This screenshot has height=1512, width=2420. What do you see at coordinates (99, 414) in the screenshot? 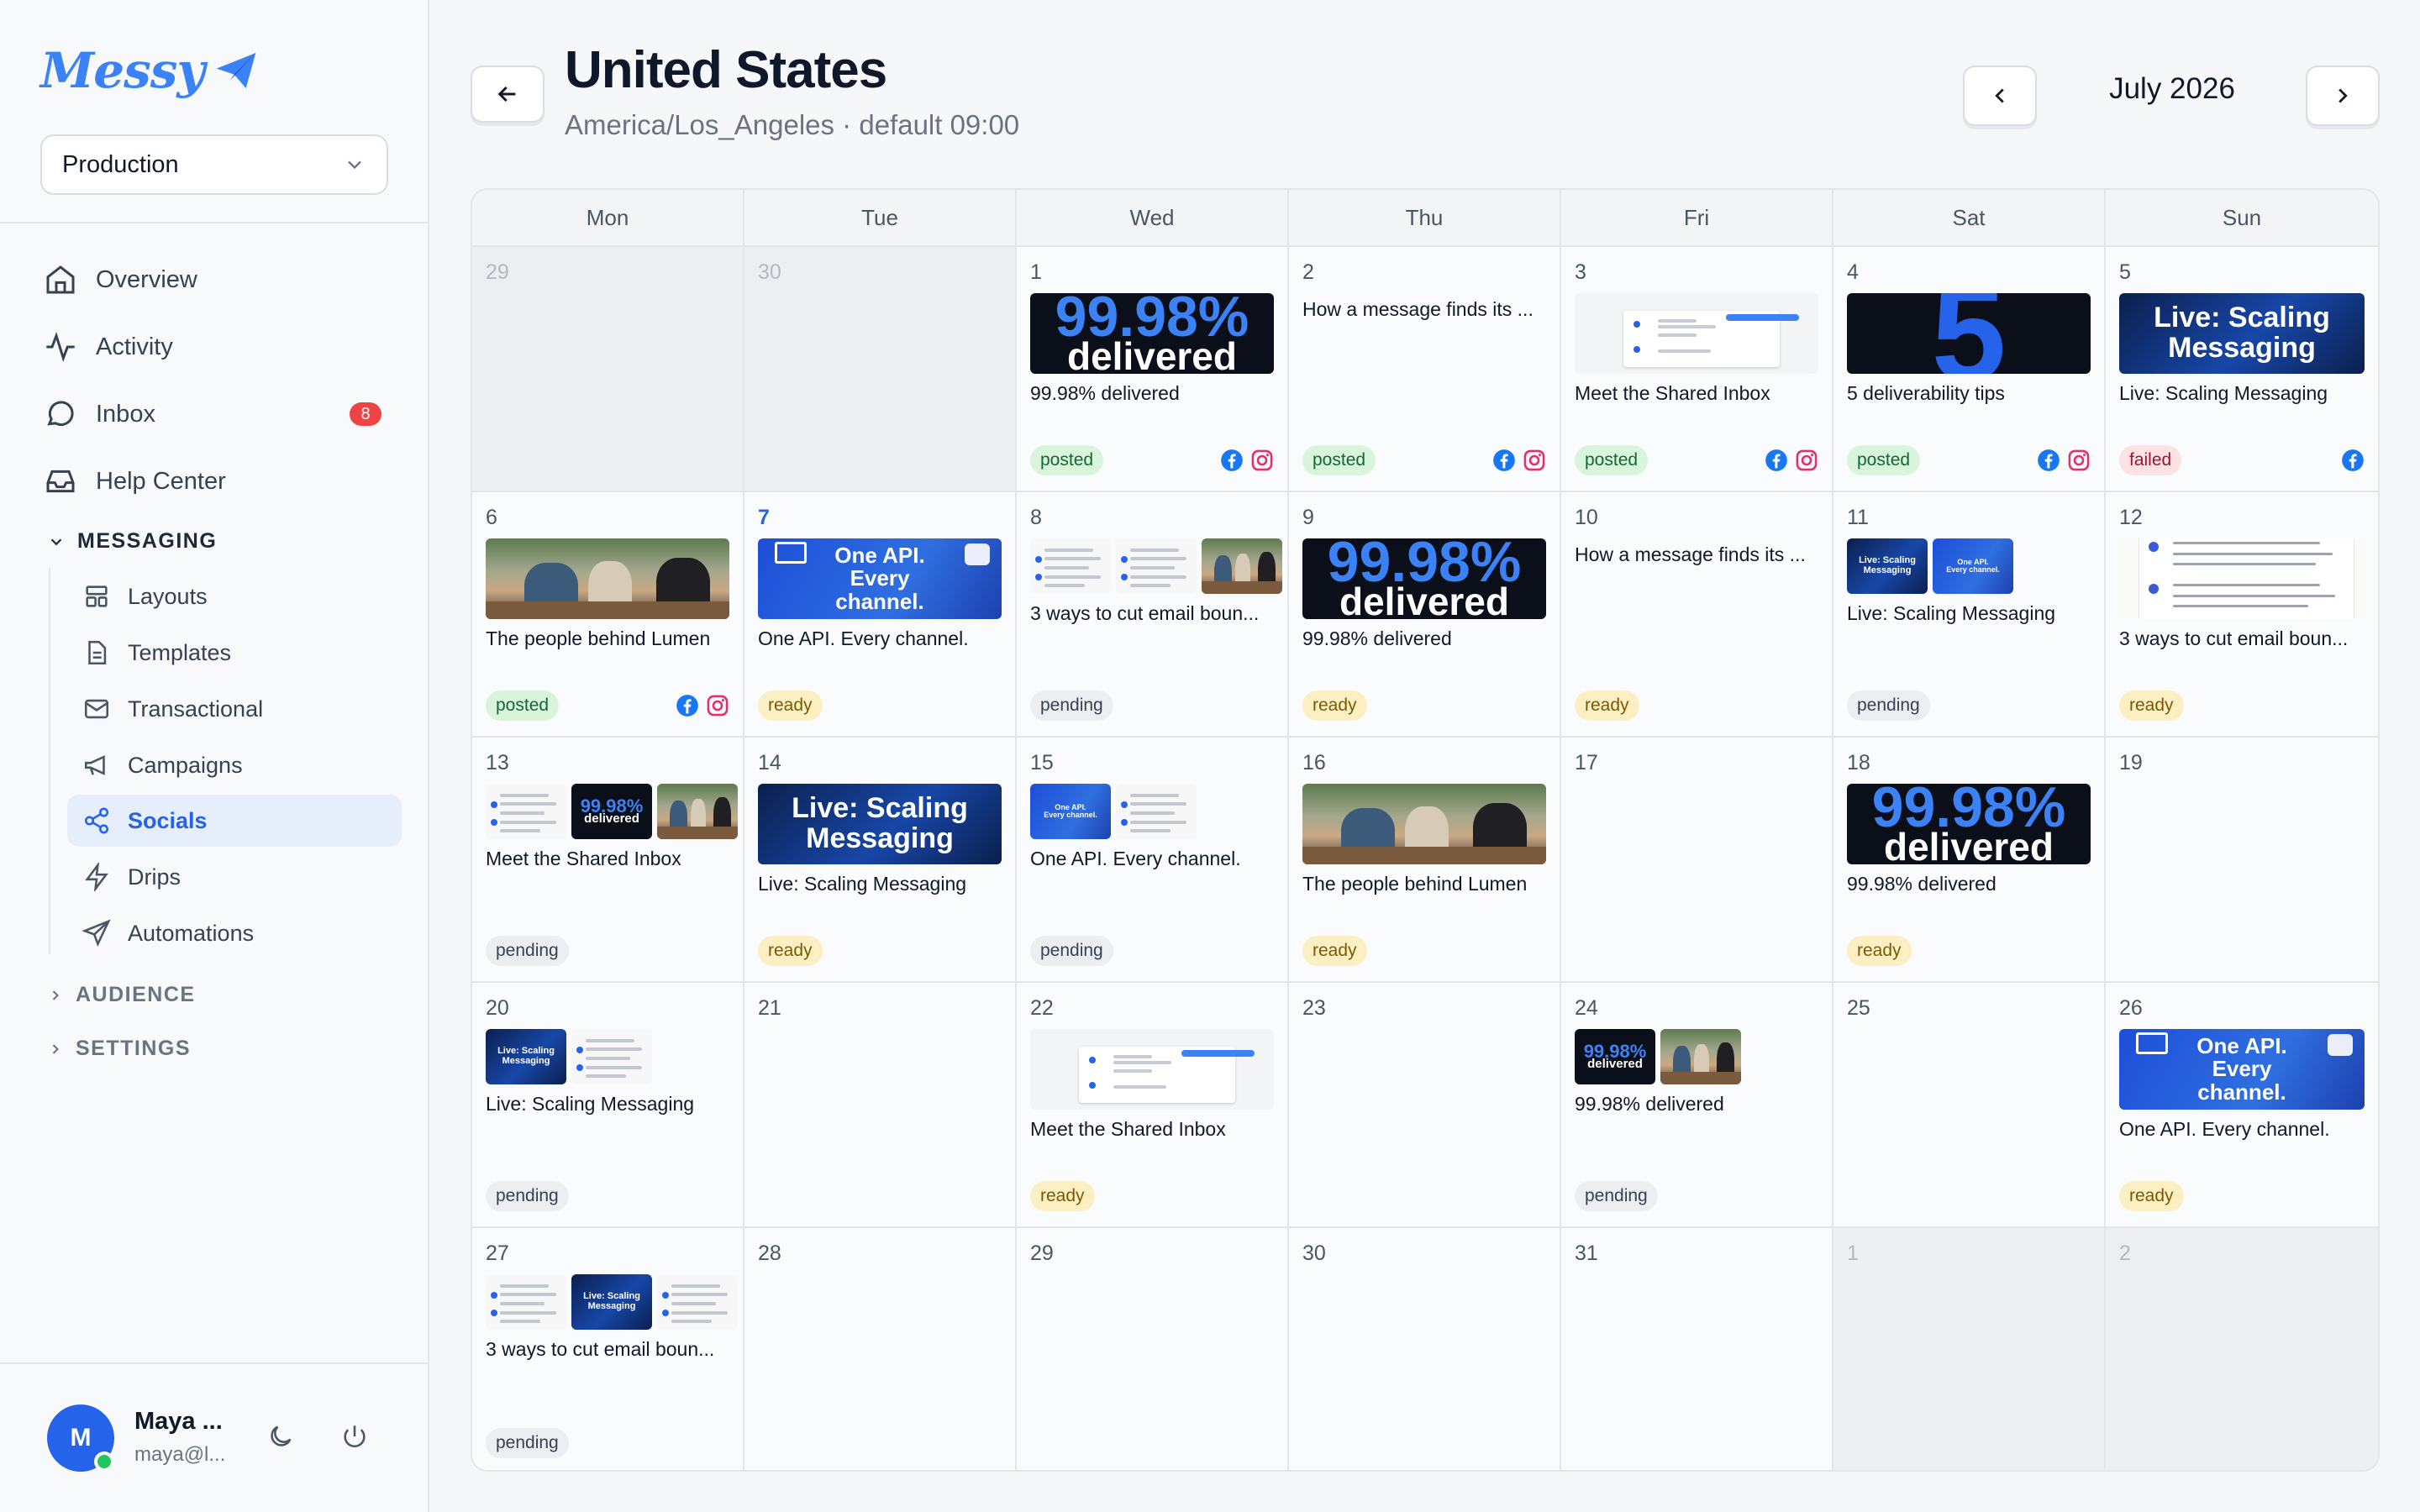
I see `sidebar-item-inbox: Inbox` at bounding box center [99, 414].